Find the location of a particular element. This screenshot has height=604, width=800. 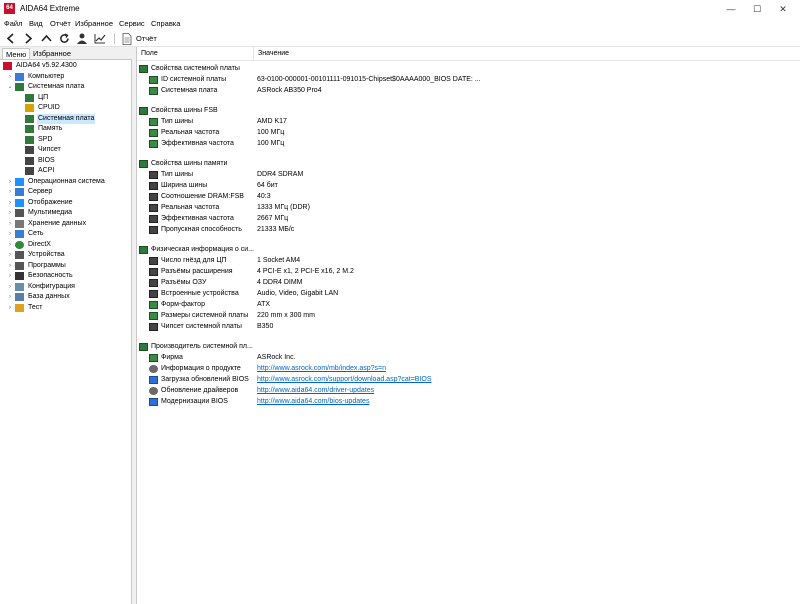

tree-item: ЦП is located at coordinates (65, 98).